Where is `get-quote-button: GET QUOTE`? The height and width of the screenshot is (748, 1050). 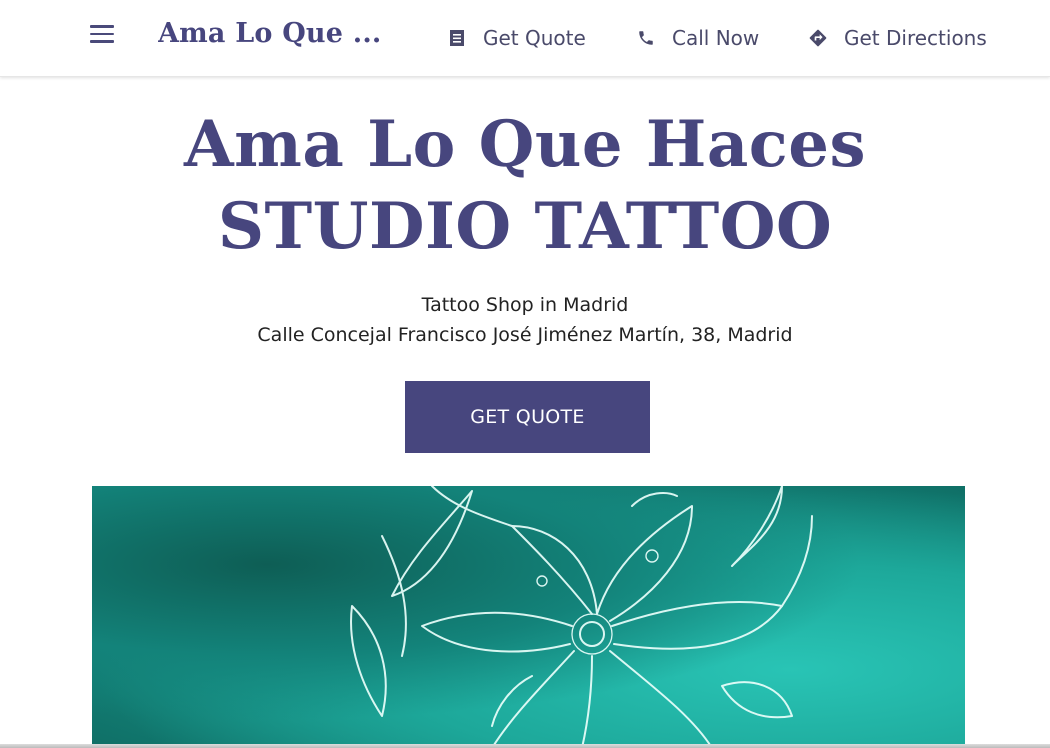
get-quote-button: GET QUOTE is located at coordinates (527, 417).